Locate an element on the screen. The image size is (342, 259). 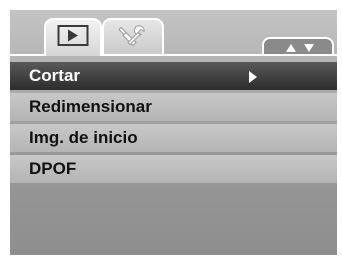
tab-settings is located at coordinates (133, 37).